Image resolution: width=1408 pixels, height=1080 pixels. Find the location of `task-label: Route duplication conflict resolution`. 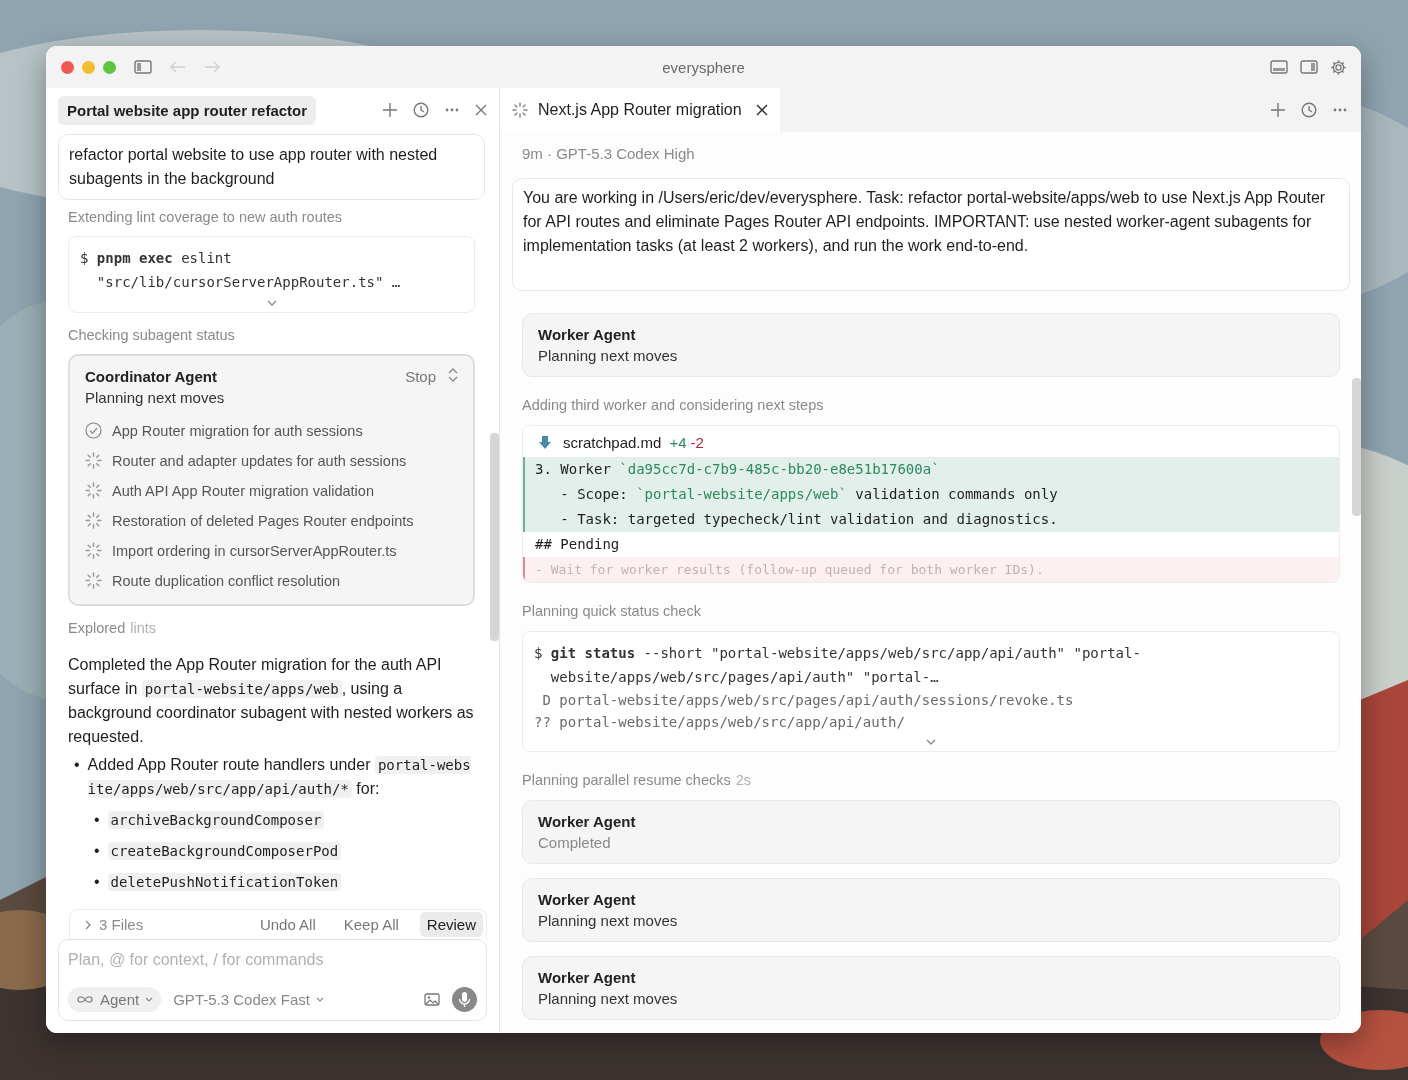

task-label: Route duplication conflict resolution is located at coordinates (226, 580).